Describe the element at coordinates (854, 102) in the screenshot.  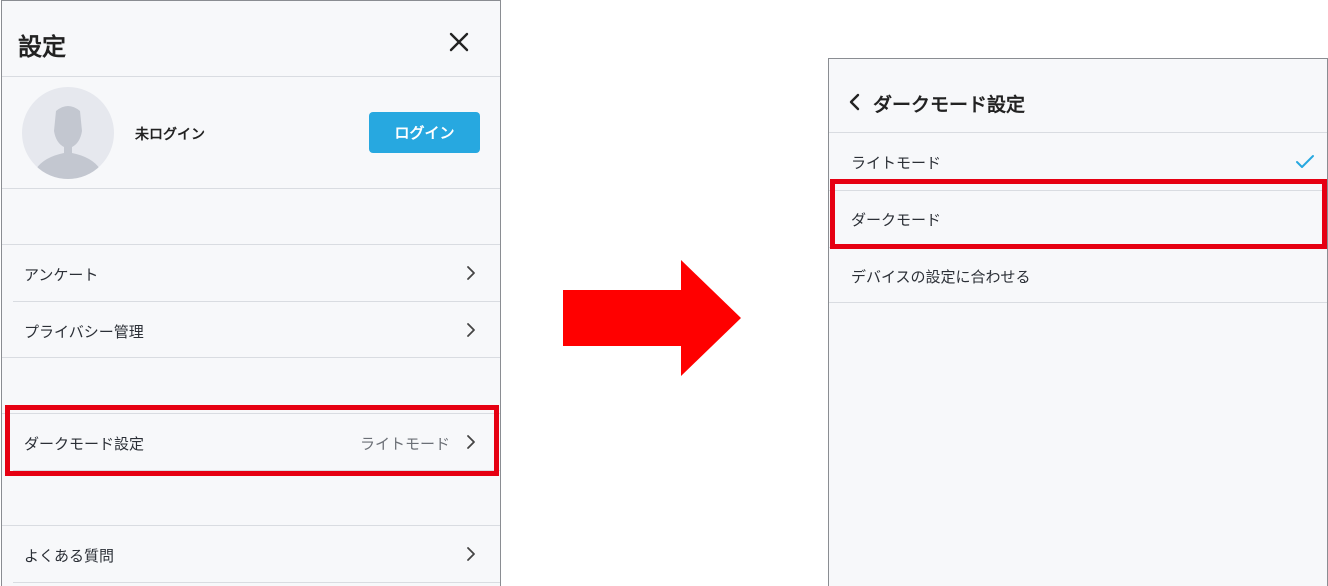
I see `chevron-left-icon` at that location.